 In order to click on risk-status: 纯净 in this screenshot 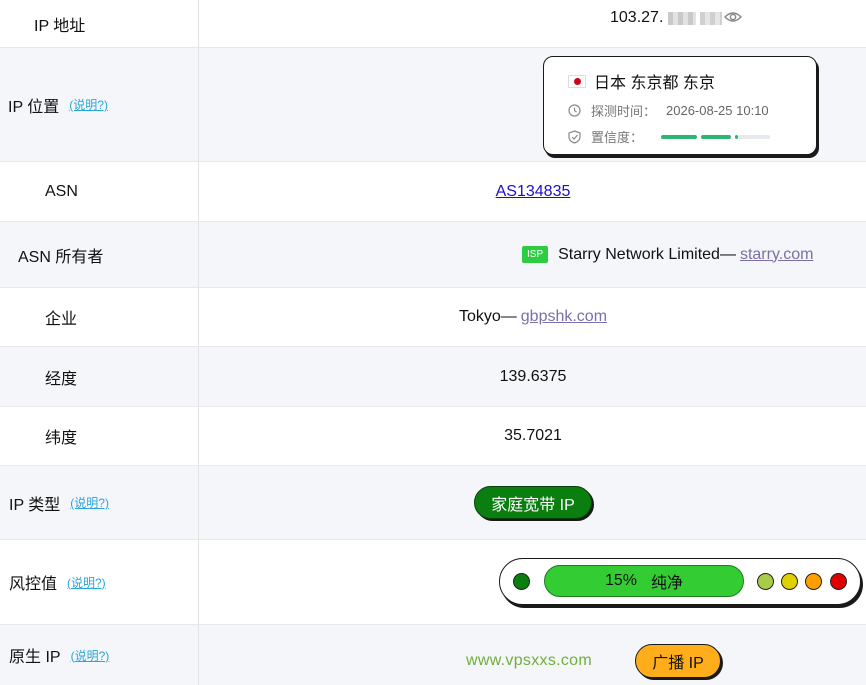, I will do `click(667, 583)`.